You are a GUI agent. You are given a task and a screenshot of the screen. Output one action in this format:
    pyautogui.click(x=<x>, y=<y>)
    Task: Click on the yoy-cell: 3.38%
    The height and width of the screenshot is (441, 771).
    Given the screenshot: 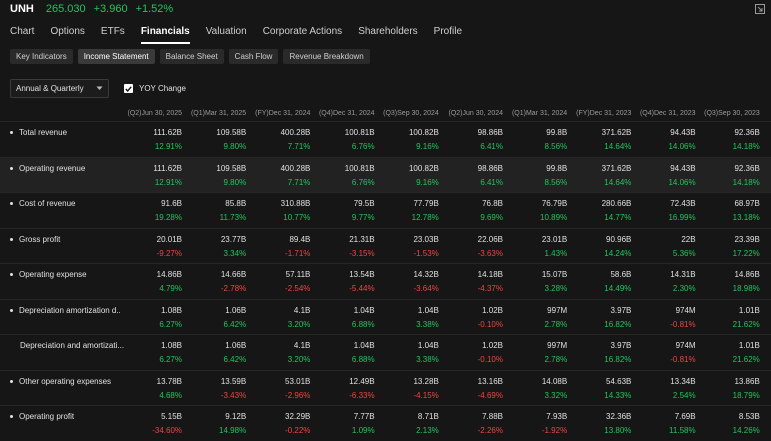 What is the action you would take?
    pyautogui.click(x=427, y=324)
    